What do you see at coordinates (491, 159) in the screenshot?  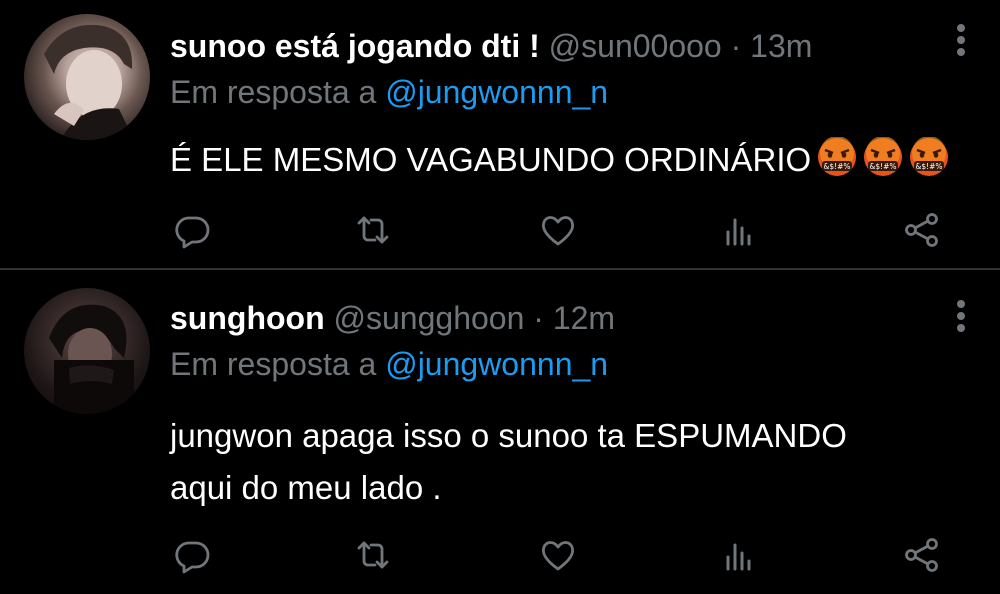 I see `tweet-text-content: É ELE MESMO VAGABUNDO ORDINÁRIO` at bounding box center [491, 159].